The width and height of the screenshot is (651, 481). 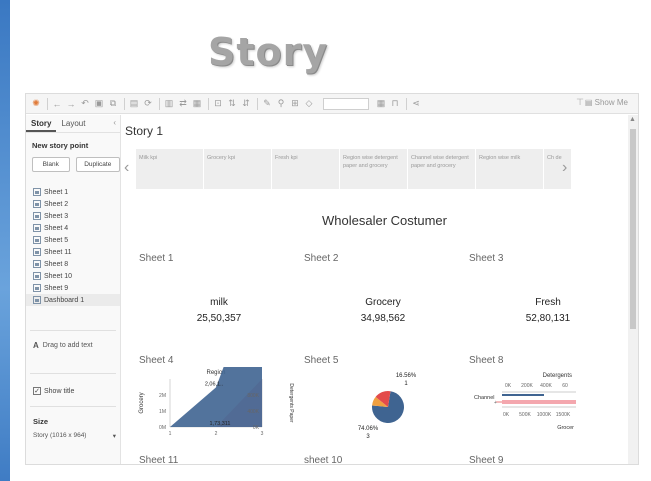 I want to click on view-cards-icon: ▦, so click(x=381, y=104).